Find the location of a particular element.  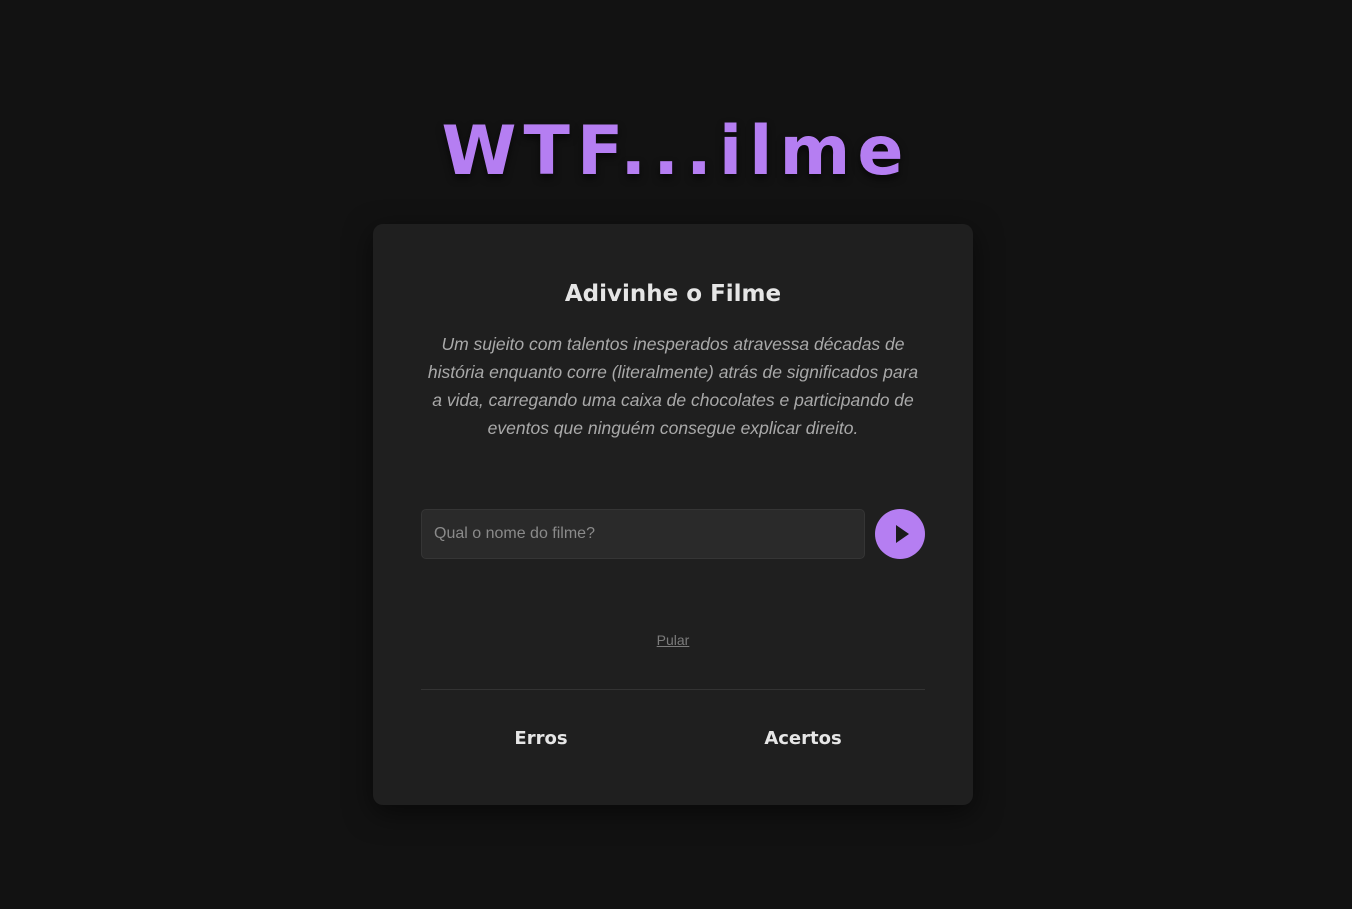

submit-guess-button is located at coordinates (900, 534).